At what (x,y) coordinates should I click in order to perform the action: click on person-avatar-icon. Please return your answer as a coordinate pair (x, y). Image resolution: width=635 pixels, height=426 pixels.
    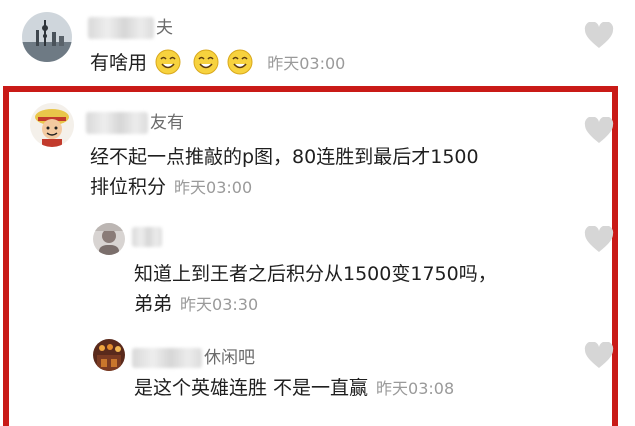
    Looking at the image, I should click on (109, 239).